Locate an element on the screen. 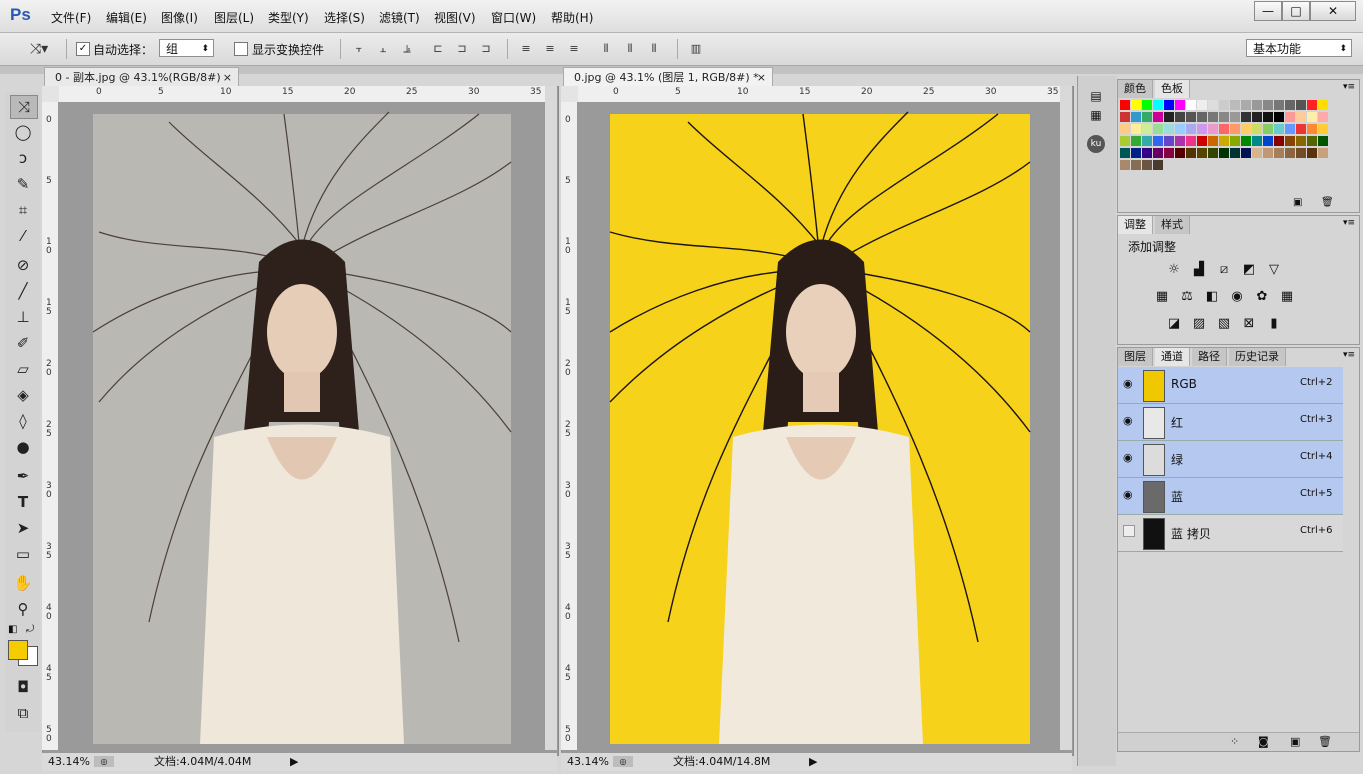  load-selection-icon: ⁘ is located at coordinates (1234, 741).